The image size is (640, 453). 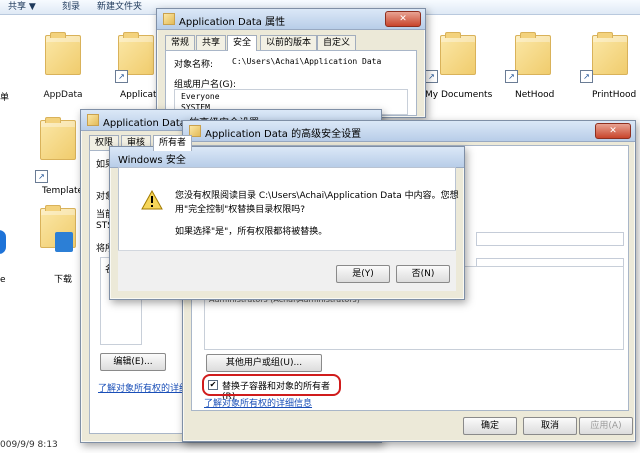 What do you see at coordinates (283, 134) in the screenshot?
I see `advanced-front-title: Application Data 的高级安全设置` at bounding box center [283, 134].